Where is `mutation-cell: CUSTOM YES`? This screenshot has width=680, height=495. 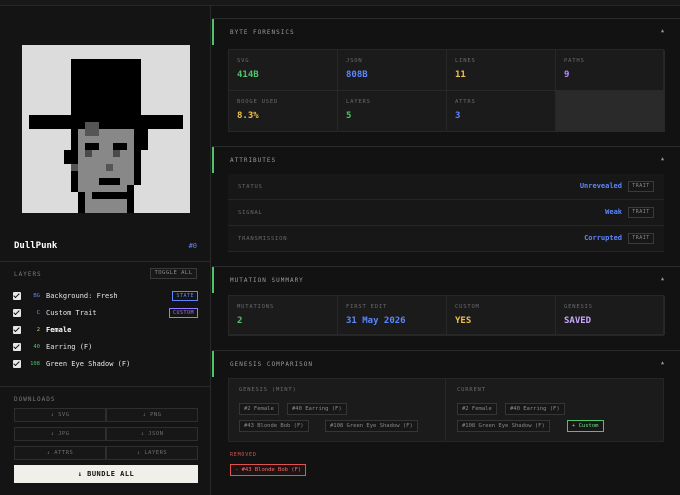
mutation-cell: CUSTOM YES is located at coordinates (501, 315).